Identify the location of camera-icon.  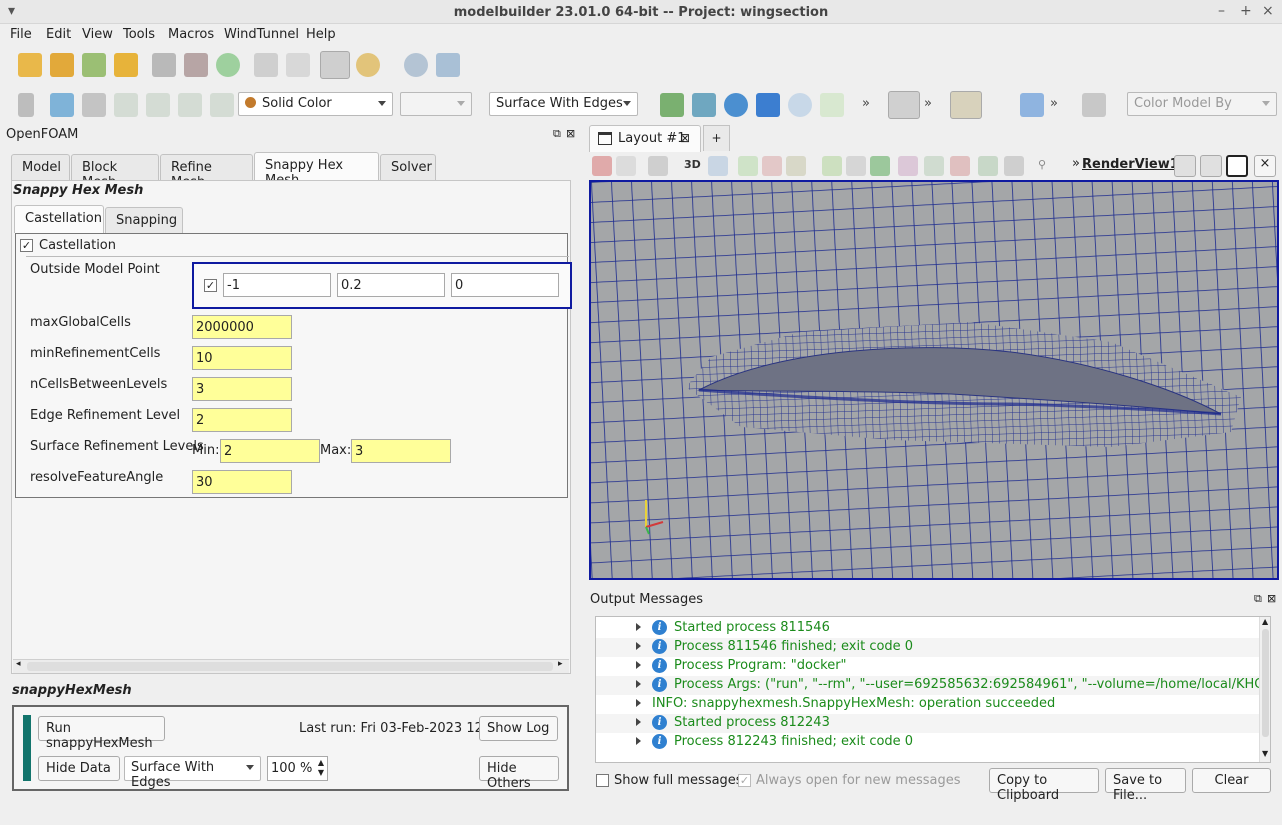
(658, 166).